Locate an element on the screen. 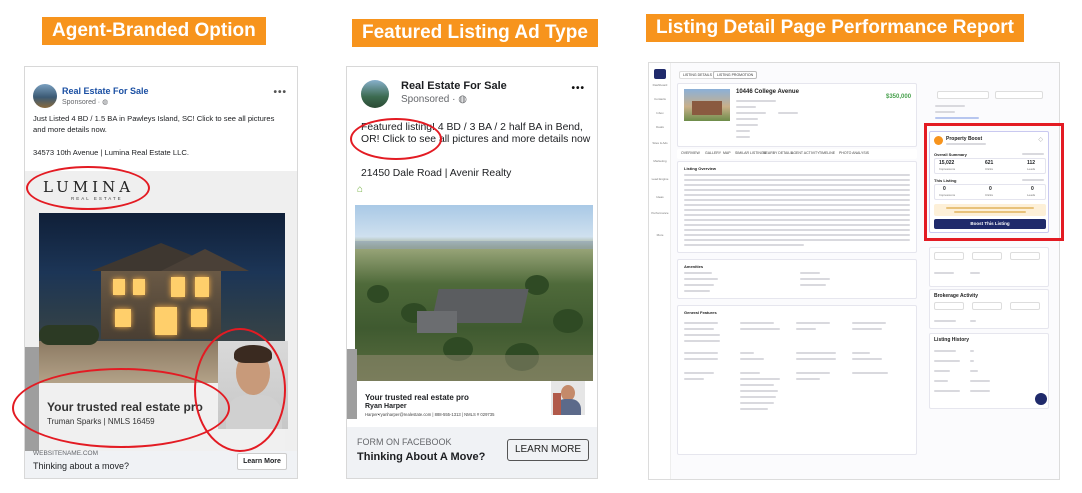  nav-performance: Performance is located at coordinates (660, 213).